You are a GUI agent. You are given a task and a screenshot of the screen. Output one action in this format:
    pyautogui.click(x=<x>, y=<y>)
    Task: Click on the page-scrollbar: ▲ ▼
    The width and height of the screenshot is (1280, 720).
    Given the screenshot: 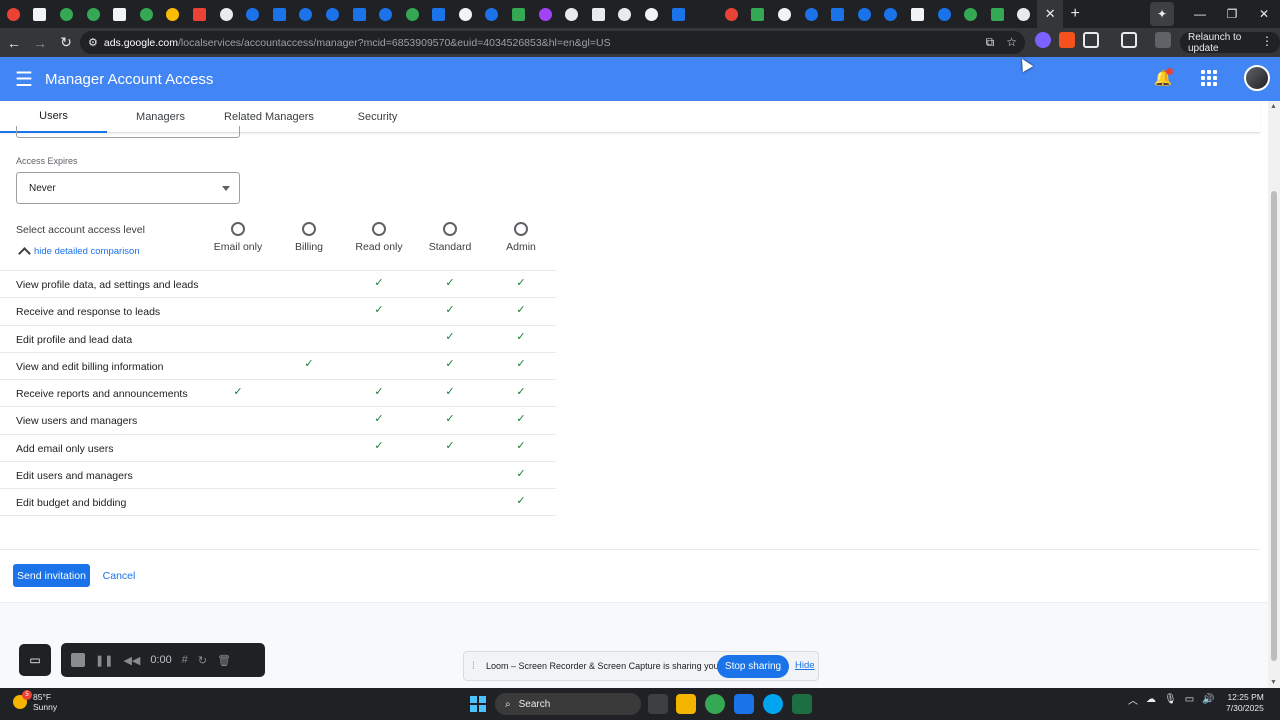 What is the action you would take?
    pyautogui.click(x=1274, y=394)
    